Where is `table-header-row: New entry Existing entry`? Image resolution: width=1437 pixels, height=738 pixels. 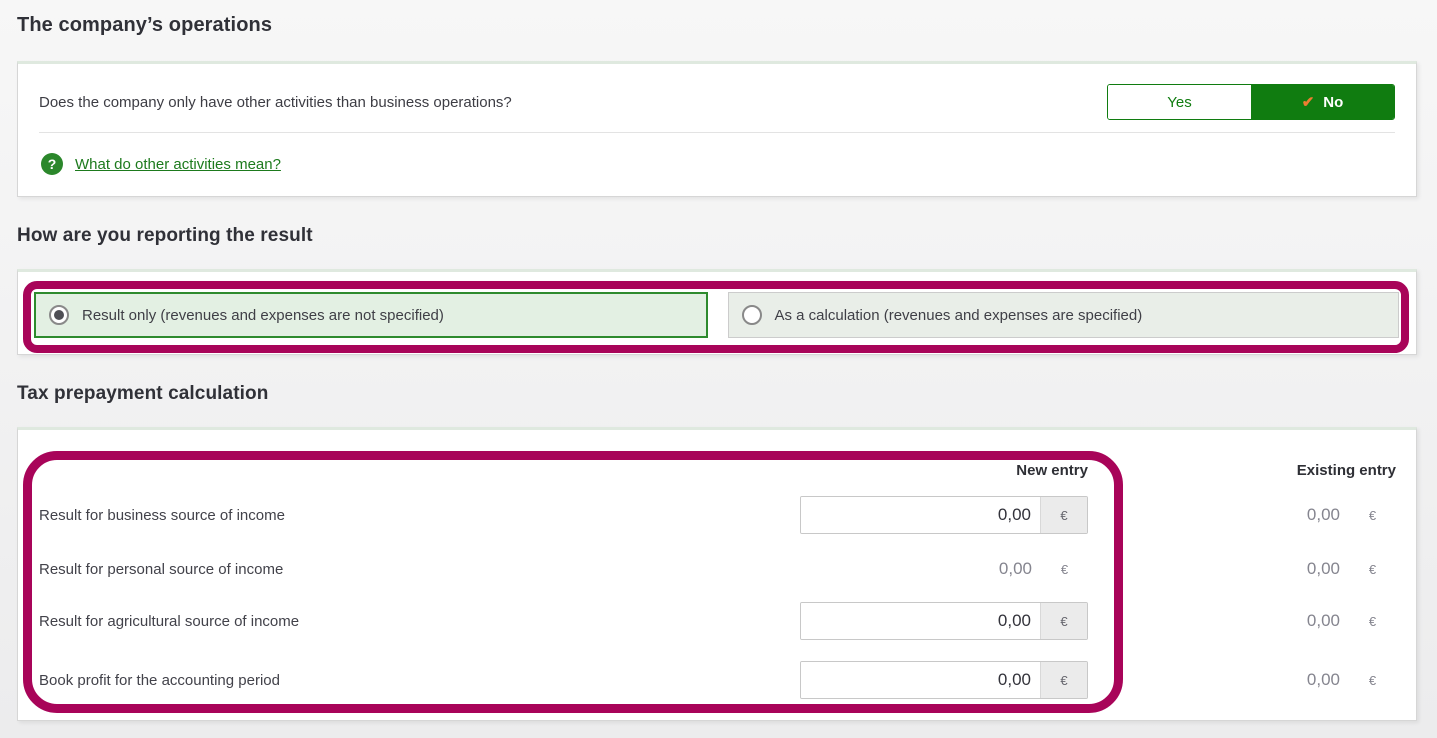 table-header-row: New entry Existing entry is located at coordinates (717, 470).